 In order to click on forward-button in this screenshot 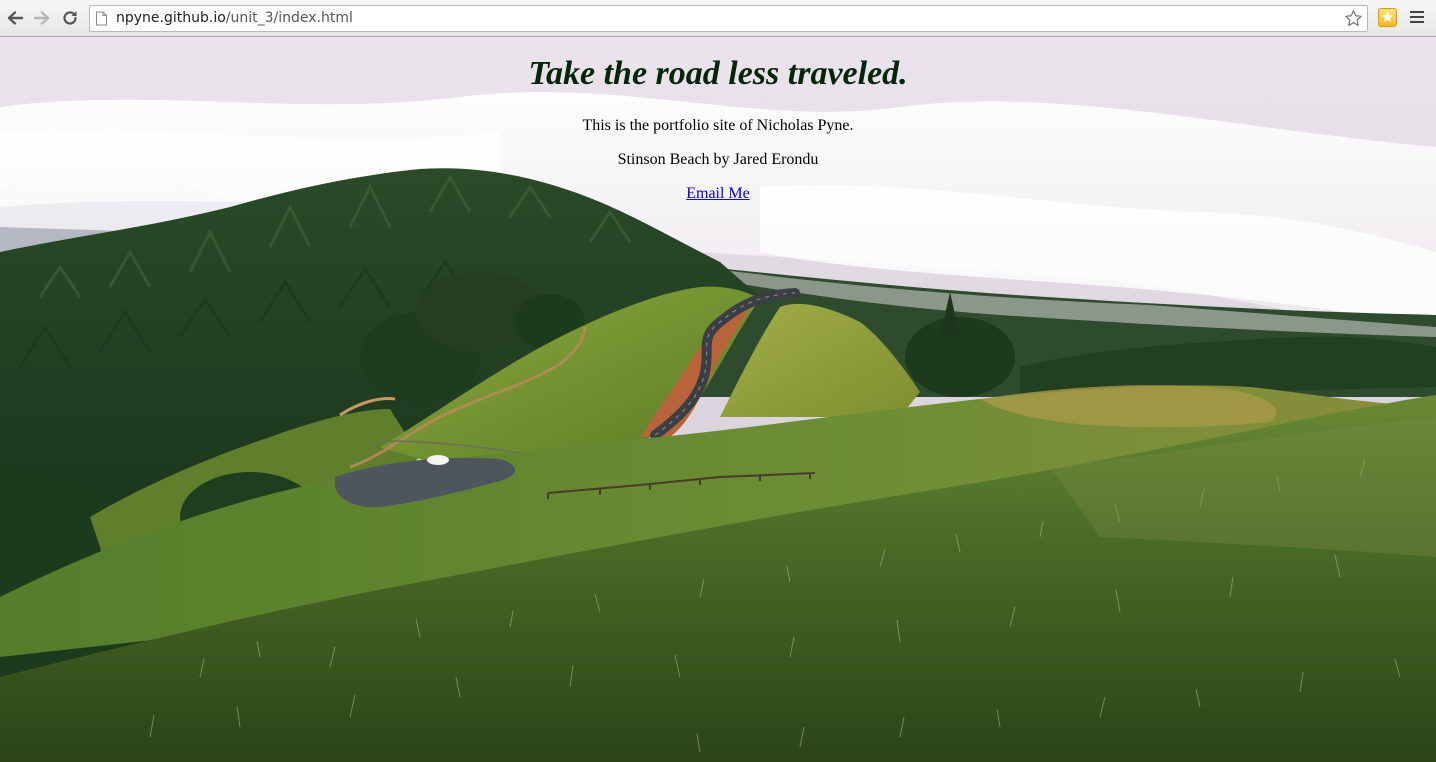, I will do `click(42, 18)`.